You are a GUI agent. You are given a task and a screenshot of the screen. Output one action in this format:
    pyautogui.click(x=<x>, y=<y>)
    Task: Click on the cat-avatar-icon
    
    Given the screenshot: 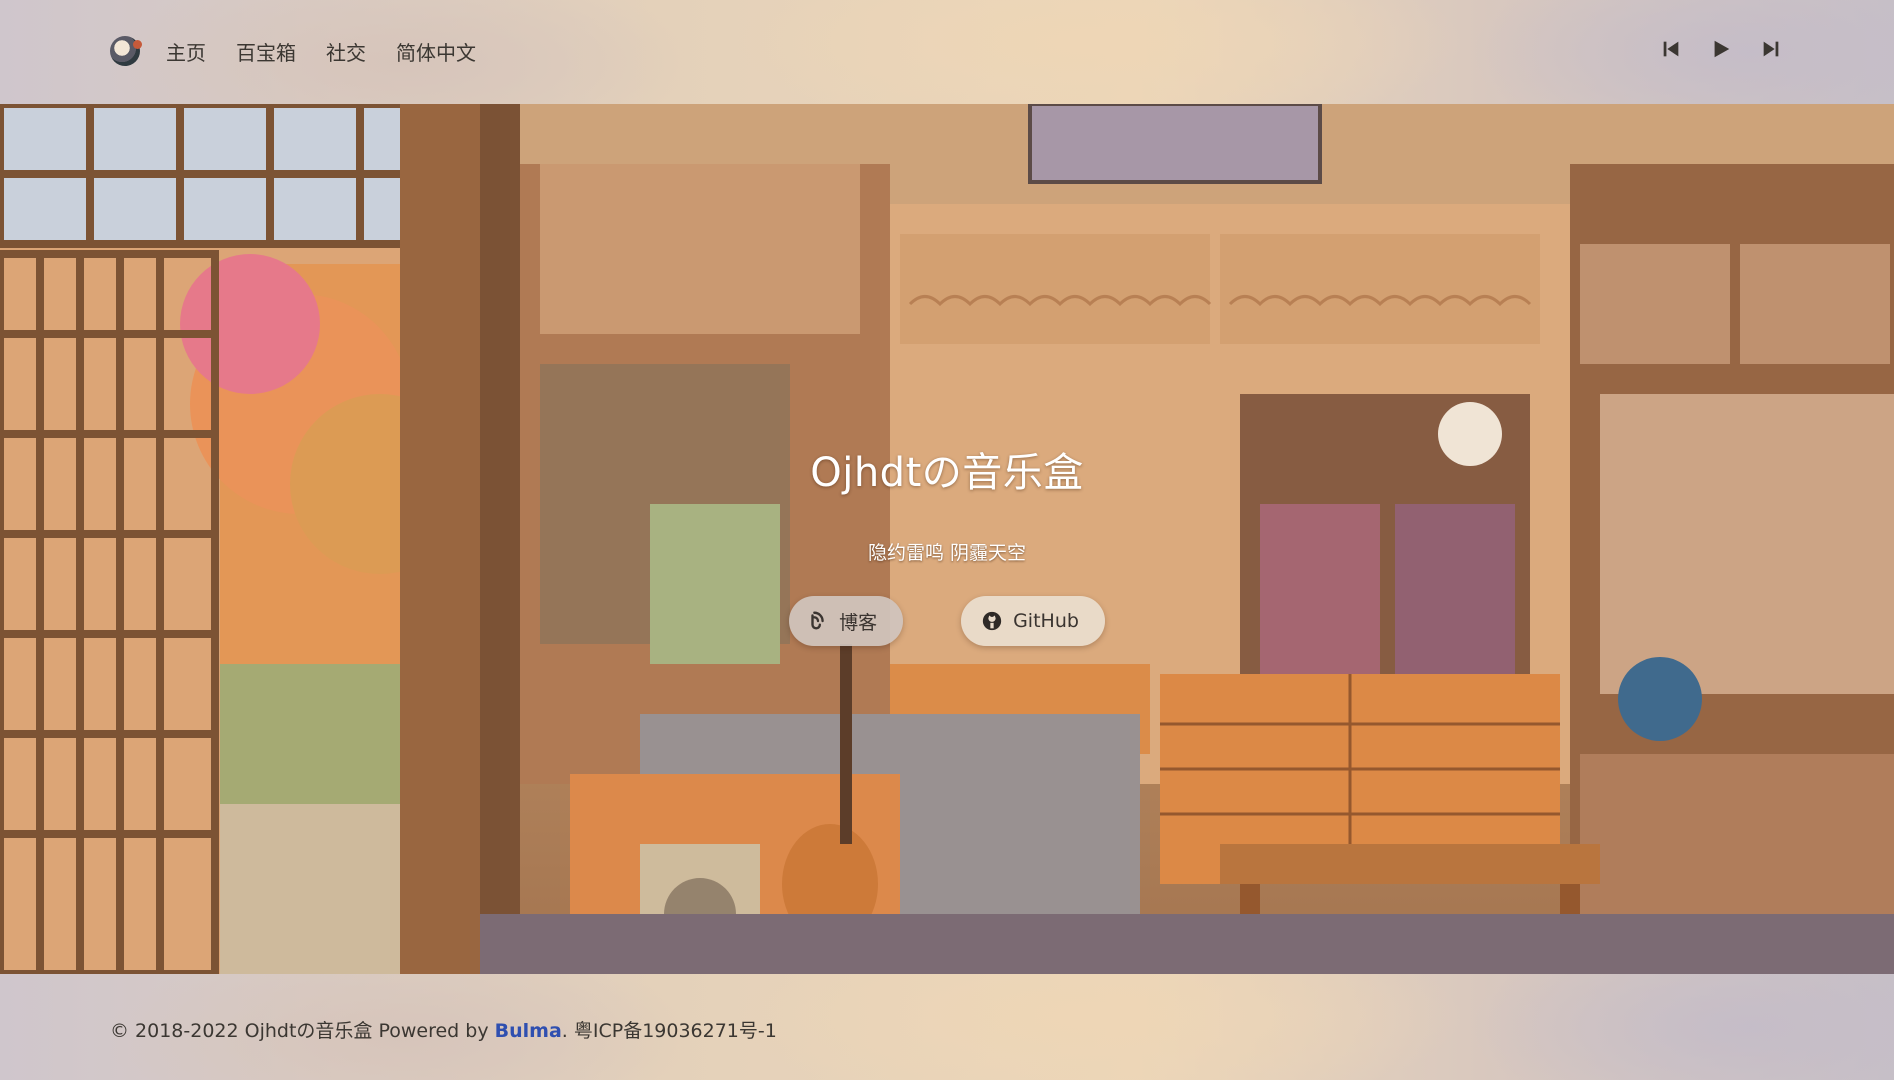 What is the action you would take?
    pyautogui.click(x=126, y=51)
    